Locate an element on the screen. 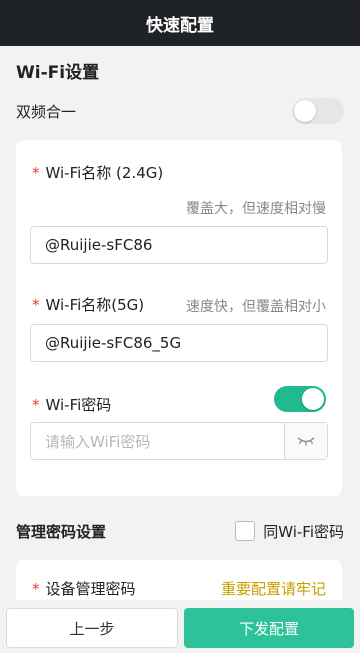  wifi-password-input: 请输入WiFi密码 is located at coordinates (179, 441).